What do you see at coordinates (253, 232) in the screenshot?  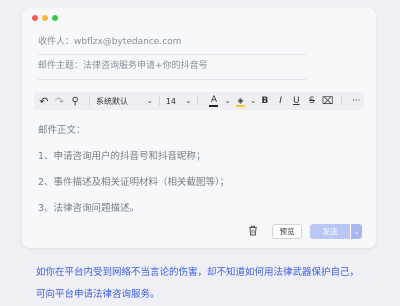 I see `trash-icon` at bounding box center [253, 232].